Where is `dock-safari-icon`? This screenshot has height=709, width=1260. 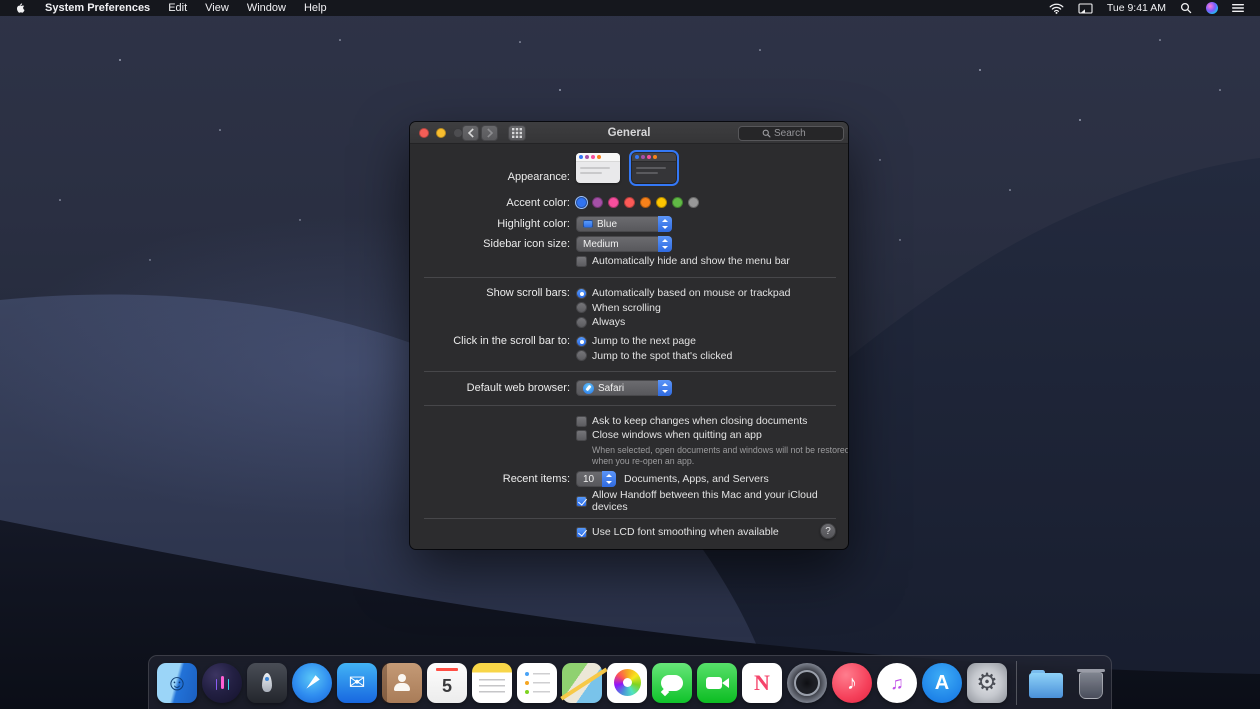
dock-safari-icon is located at coordinates (312, 682).